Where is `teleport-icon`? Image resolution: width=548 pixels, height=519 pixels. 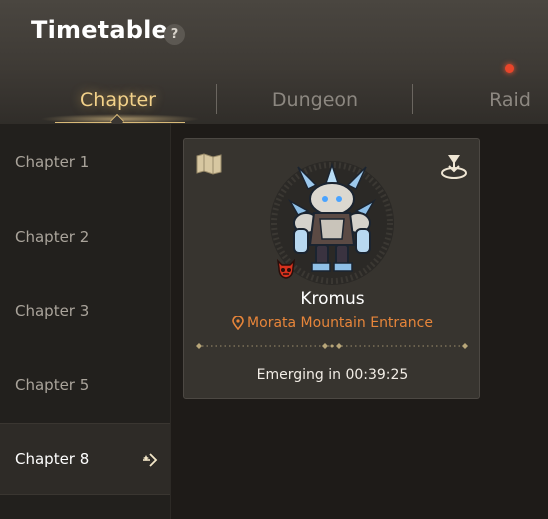
teleport-icon is located at coordinates (454, 166).